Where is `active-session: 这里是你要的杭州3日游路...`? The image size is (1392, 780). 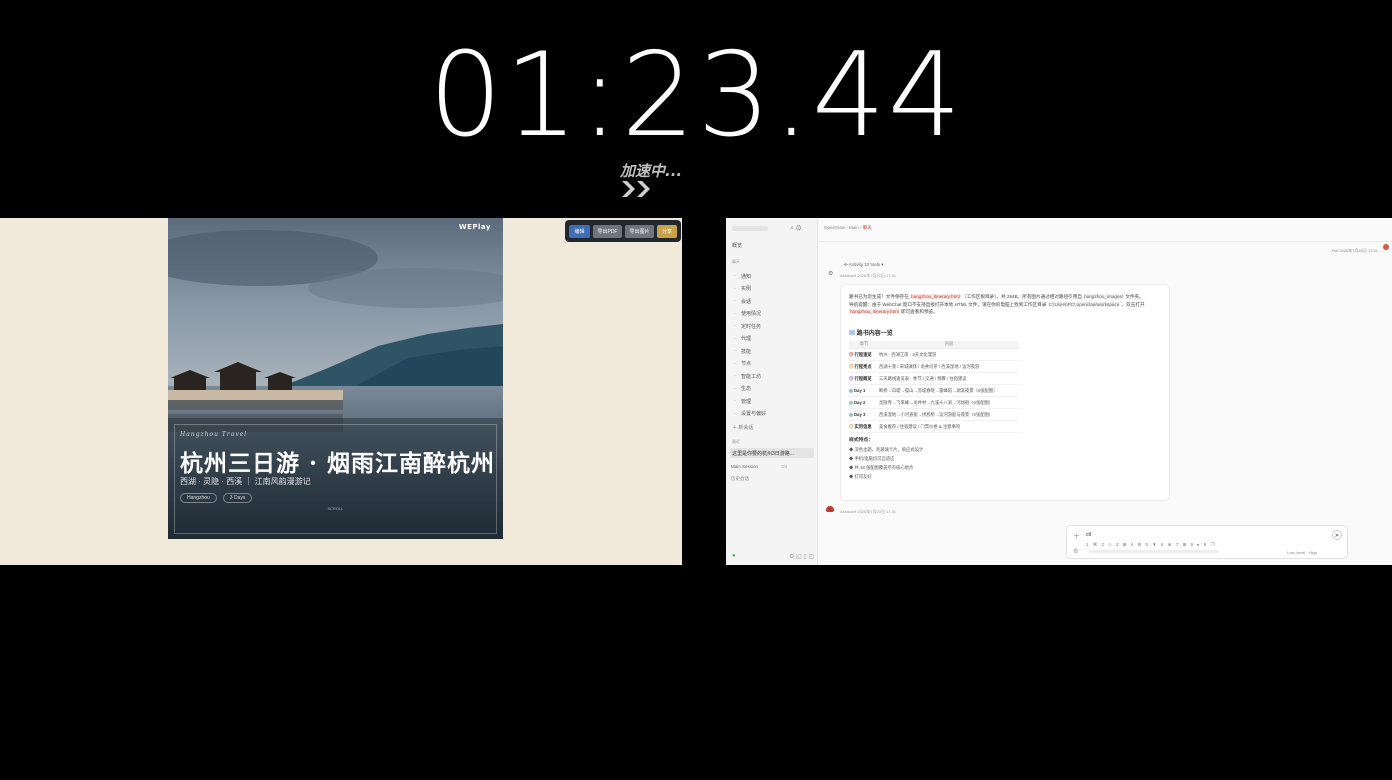
active-session: 这里是你要的杭州3日游路... is located at coordinates (772, 453).